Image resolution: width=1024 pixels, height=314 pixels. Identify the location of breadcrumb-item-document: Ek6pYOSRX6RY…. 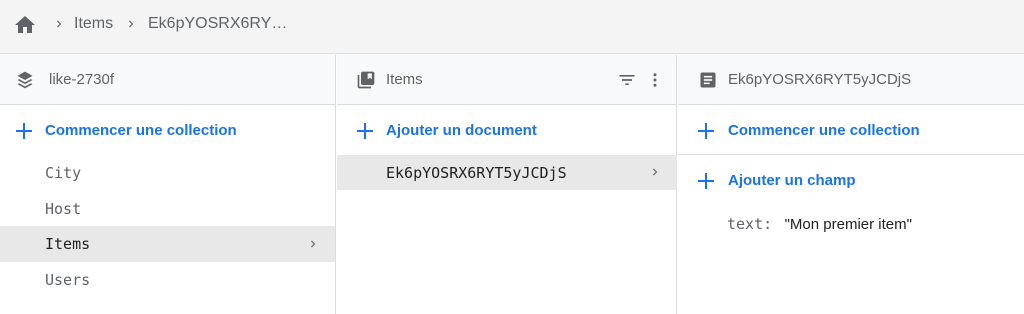
(217, 24).